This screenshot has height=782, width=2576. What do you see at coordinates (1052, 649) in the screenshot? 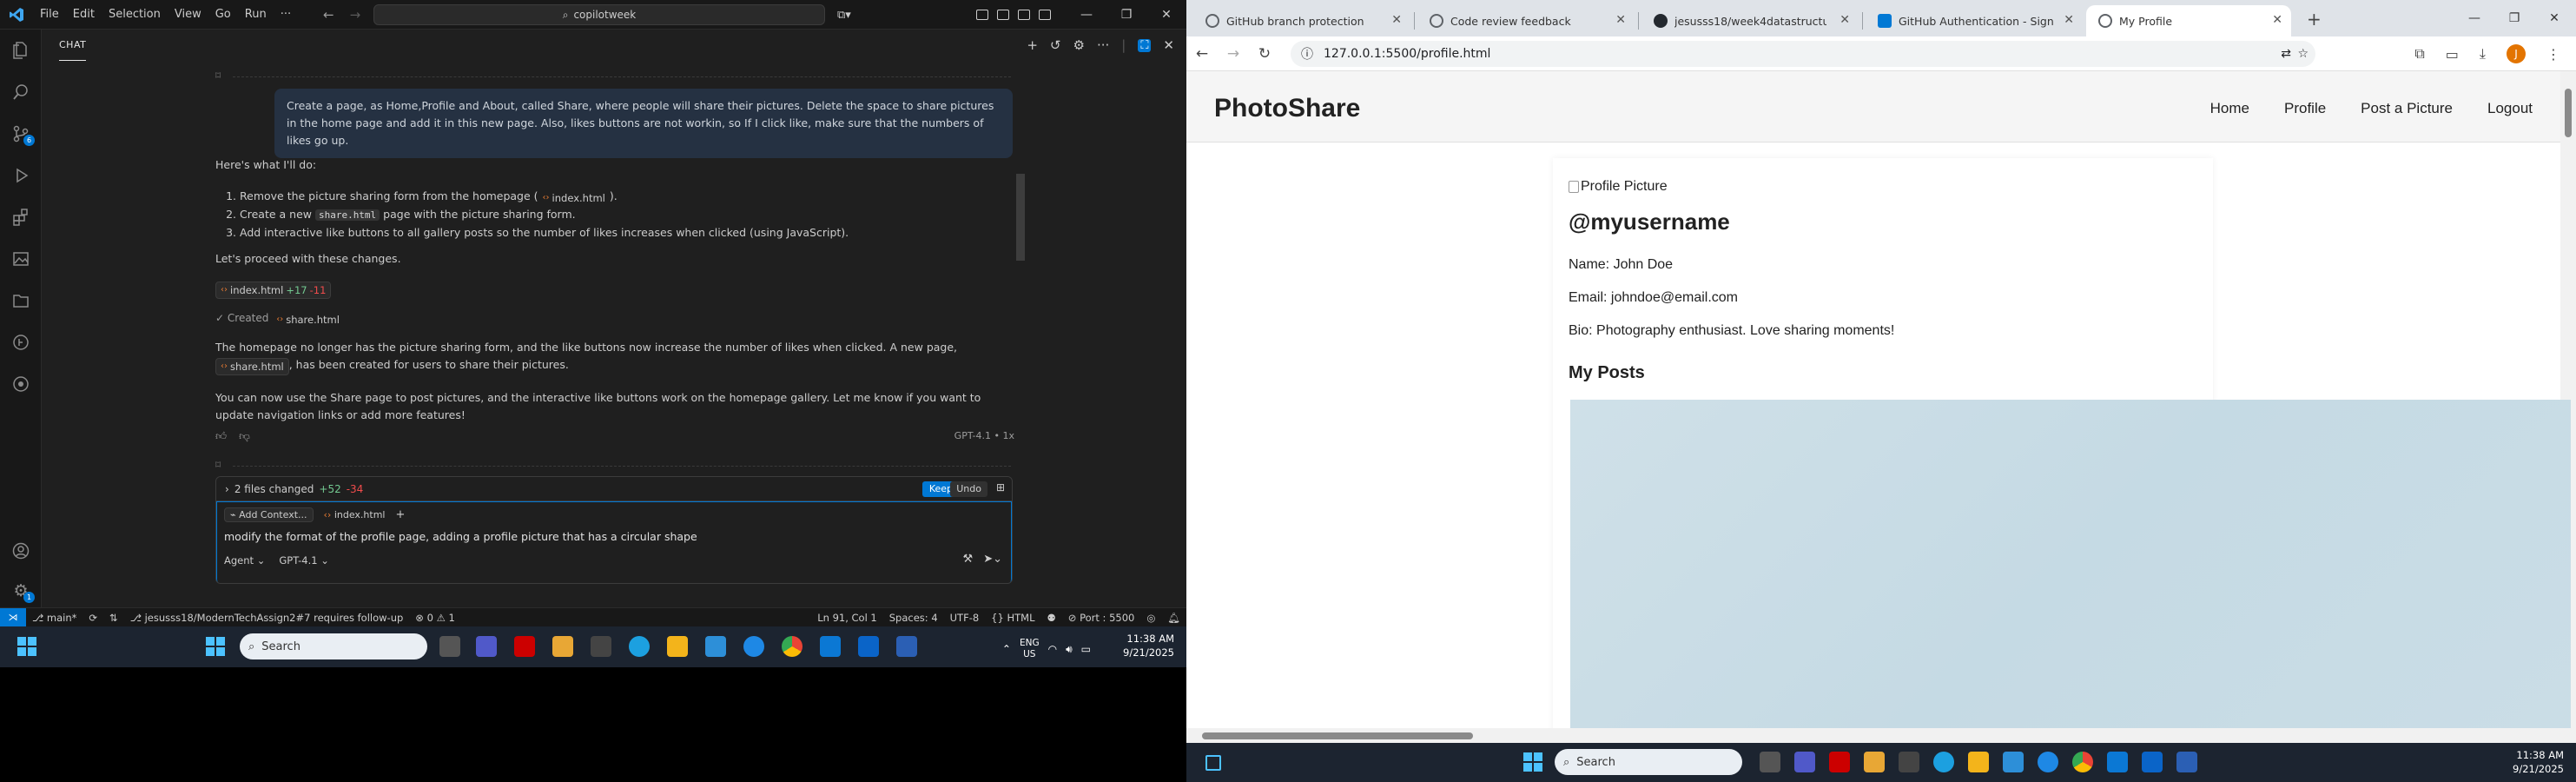
I see `wifi-icon: ◠` at bounding box center [1052, 649].